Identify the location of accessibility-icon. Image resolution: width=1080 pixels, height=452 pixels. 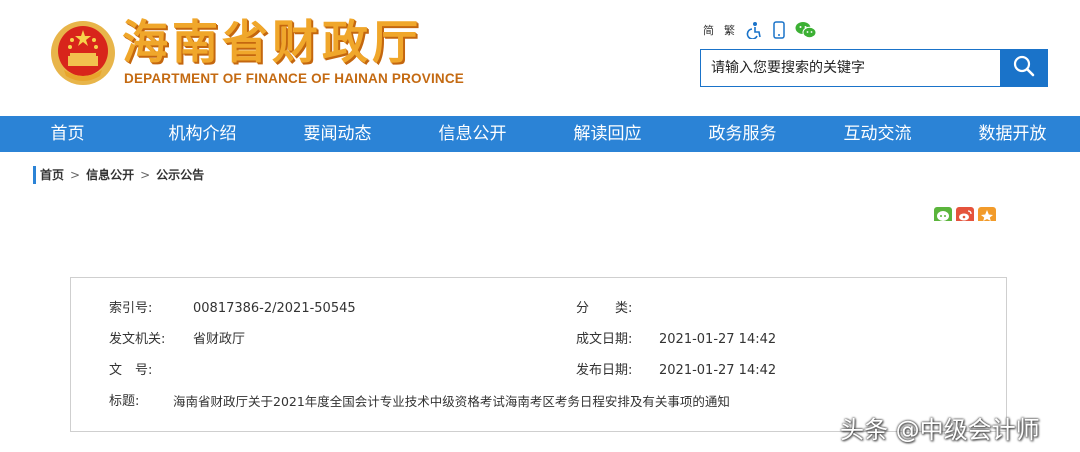
(754, 30).